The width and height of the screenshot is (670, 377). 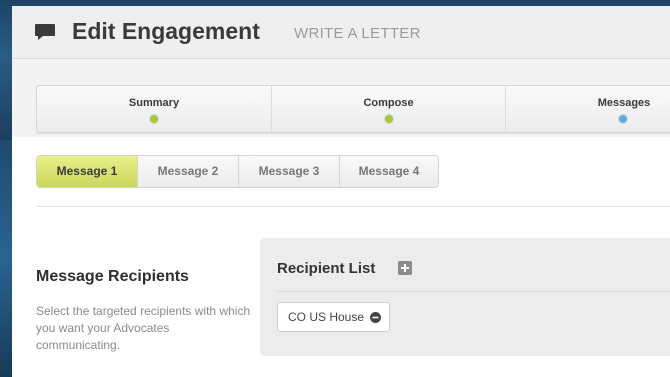 I want to click on step-summary: Summary, so click(x=154, y=109).